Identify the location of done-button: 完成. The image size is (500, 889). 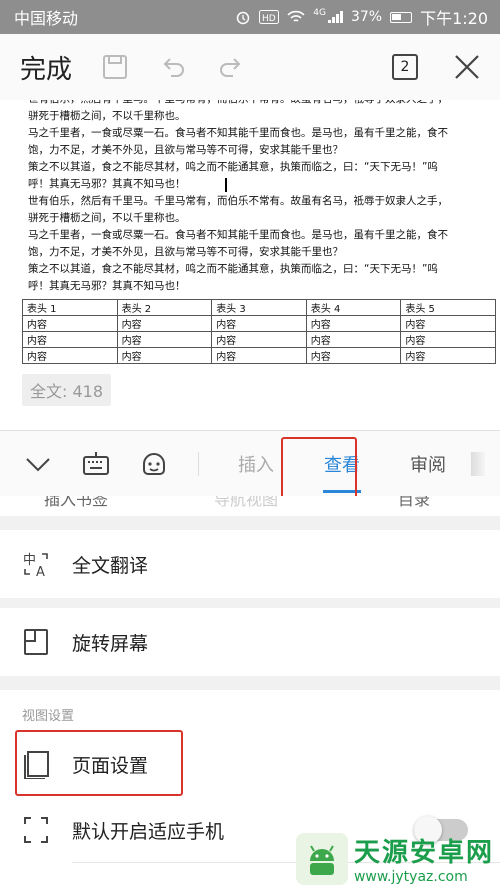
(46, 67).